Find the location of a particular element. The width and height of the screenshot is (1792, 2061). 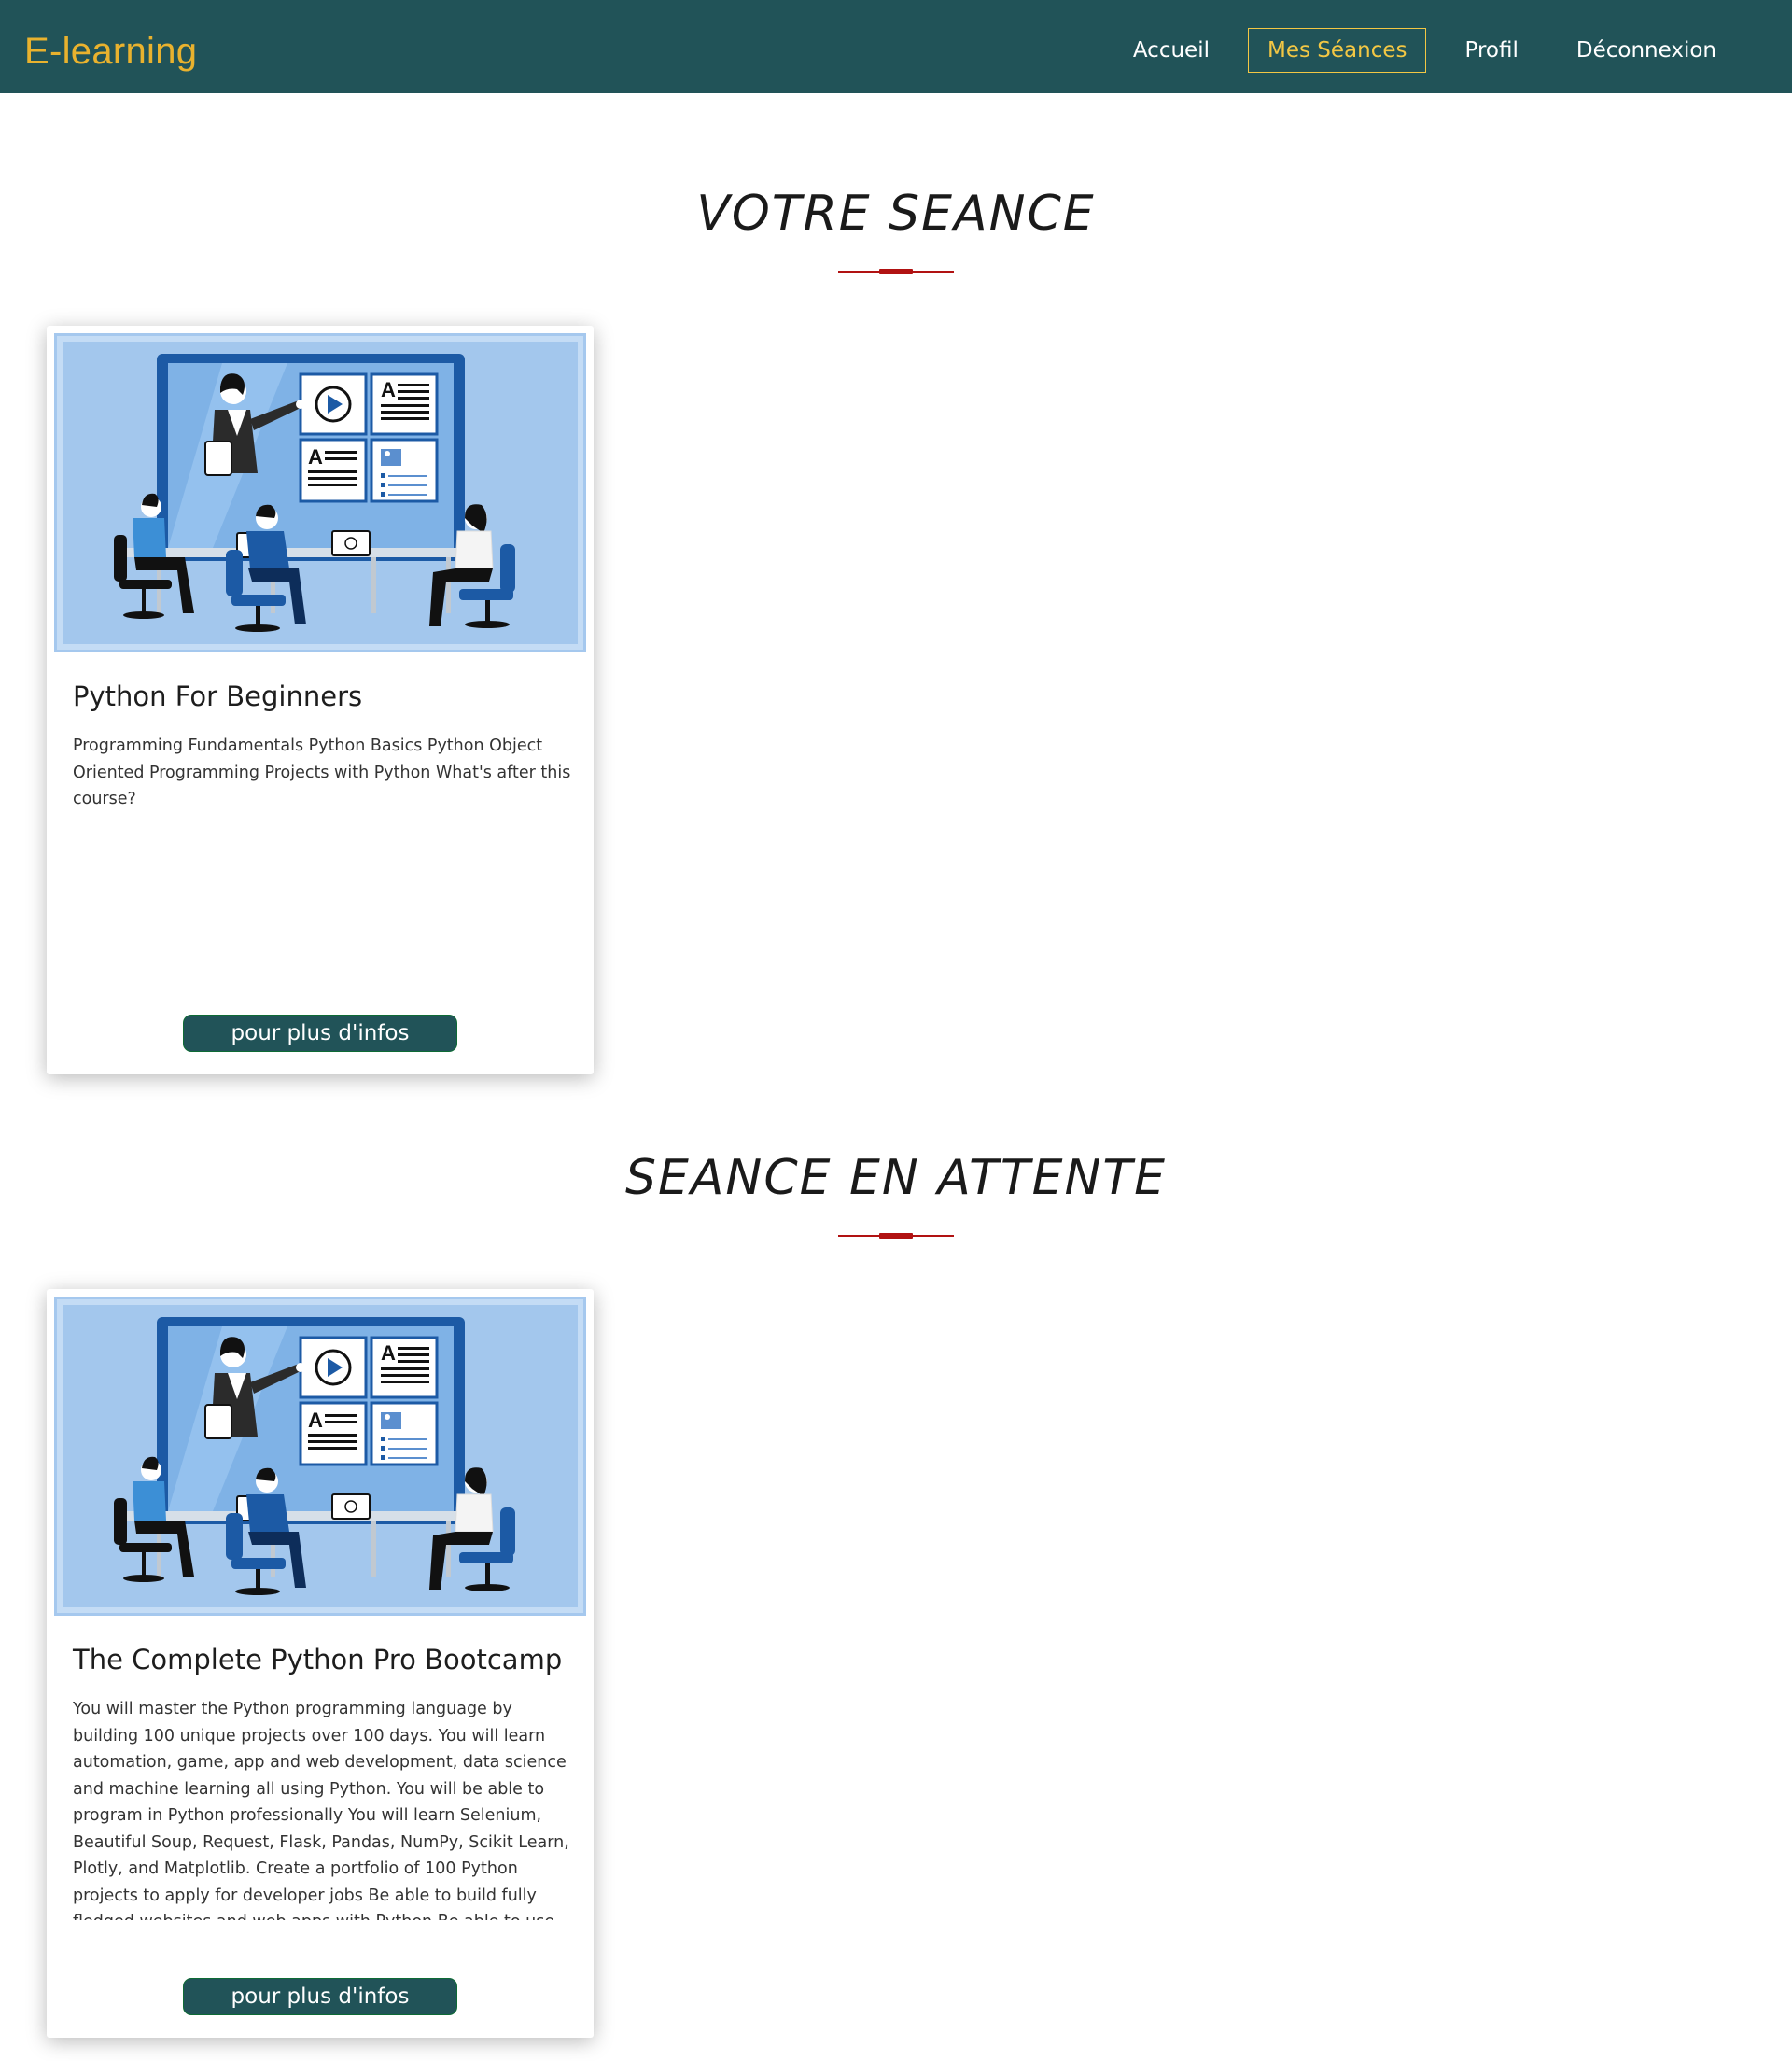

section-title-pending: SEANCE EN ATTENTE is located at coordinates (896, 1178).